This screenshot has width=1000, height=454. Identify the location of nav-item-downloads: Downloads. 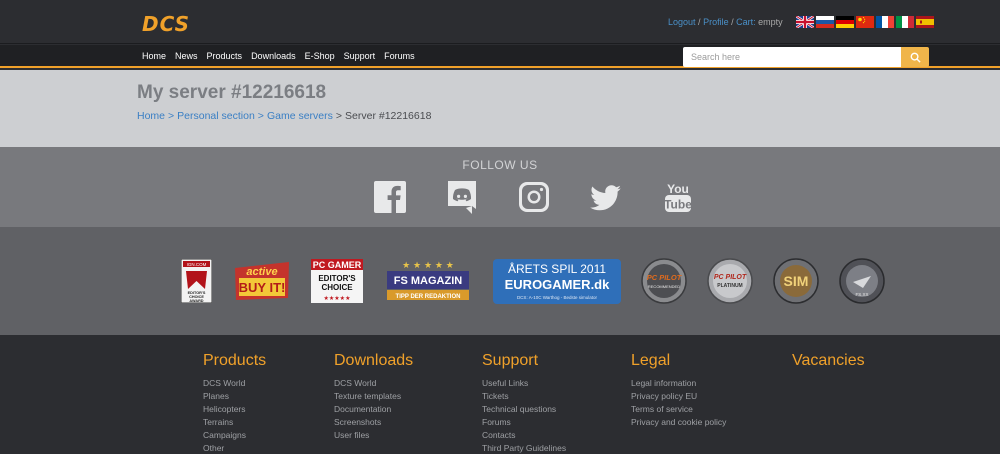
(273, 56).